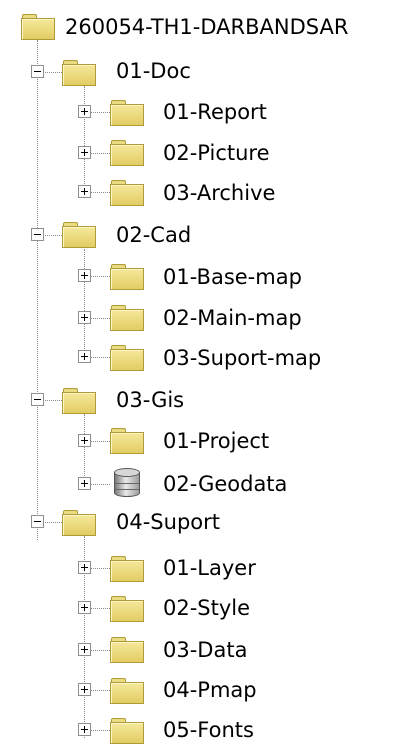 The image size is (407, 746). What do you see at coordinates (153, 71) in the screenshot?
I see `tree-node-doc-label: 01-Doc` at bounding box center [153, 71].